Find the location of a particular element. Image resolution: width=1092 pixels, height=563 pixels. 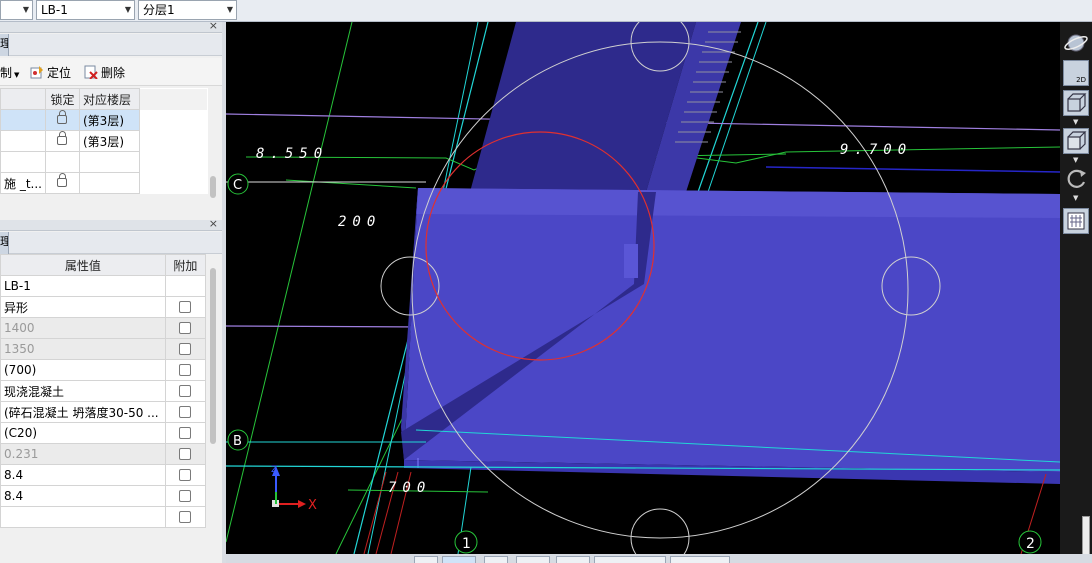

property-value: 异形 is located at coordinates (83, 307).